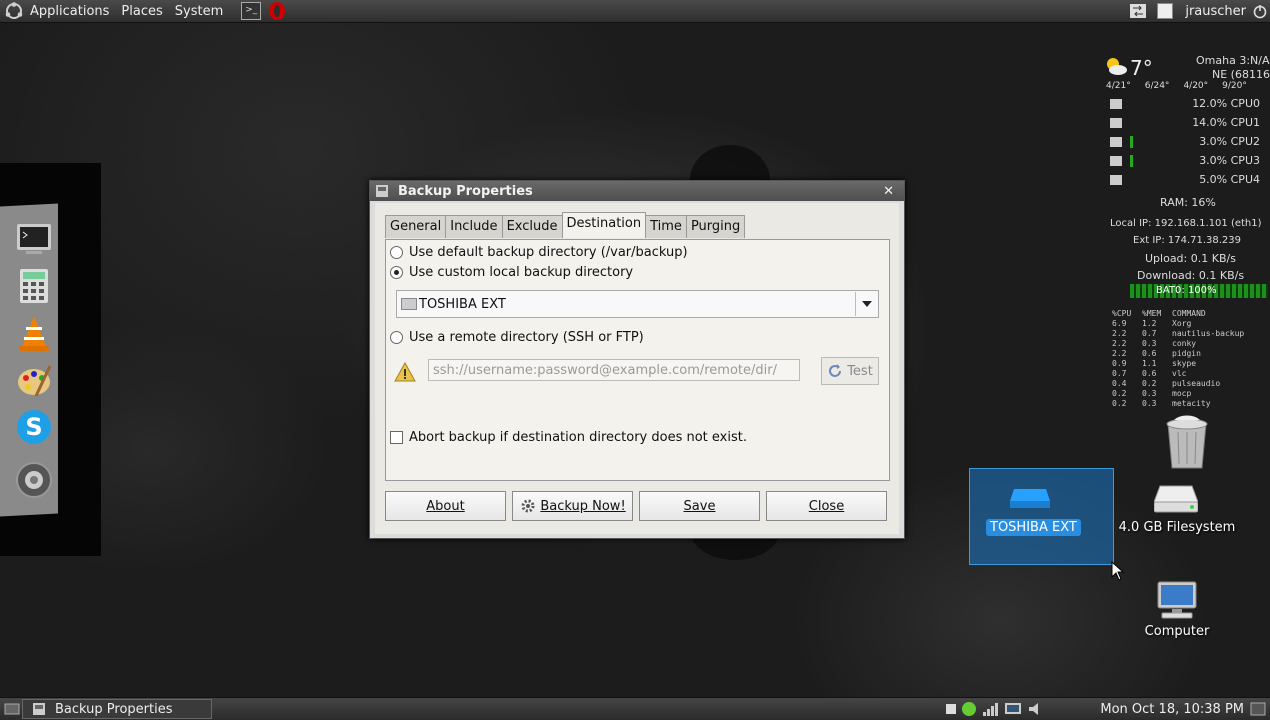  What do you see at coordinates (1176, 498) in the screenshot?
I see `filesystem-drive-icon` at bounding box center [1176, 498].